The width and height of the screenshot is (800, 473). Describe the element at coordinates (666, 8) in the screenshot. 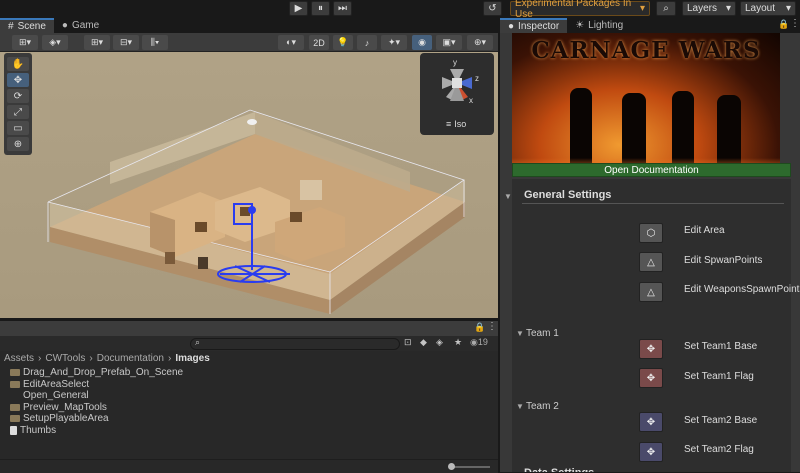

I see `search-icon: ⌕` at that location.